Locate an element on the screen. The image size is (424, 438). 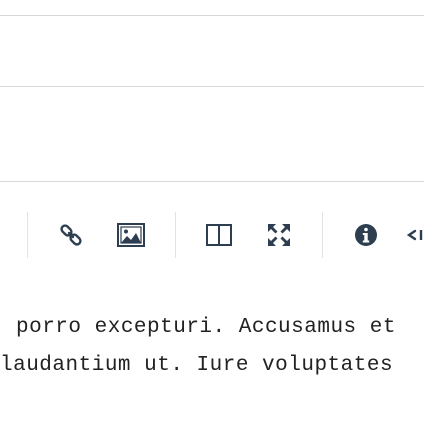
toolbar-button-partial is located at coordinates (414, 235).